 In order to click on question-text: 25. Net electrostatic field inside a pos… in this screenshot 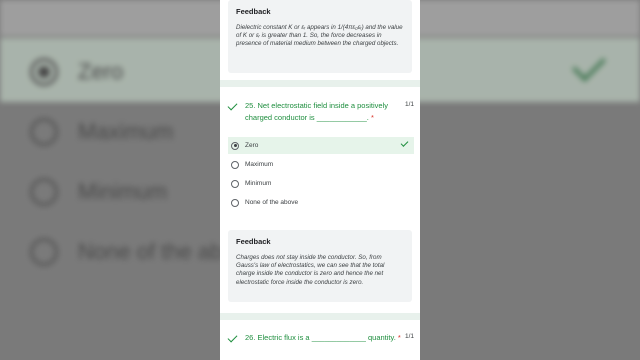, I will do `click(316, 111)`.